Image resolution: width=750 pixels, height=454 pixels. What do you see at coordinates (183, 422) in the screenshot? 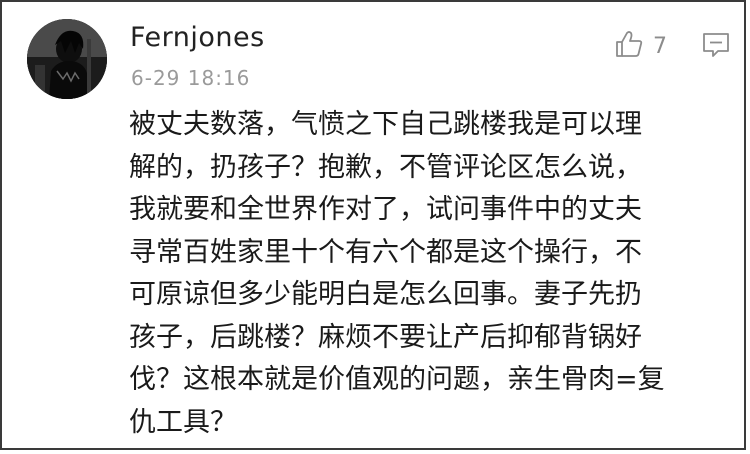
I see `comment-line: 仇工具？` at bounding box center [183, 422].